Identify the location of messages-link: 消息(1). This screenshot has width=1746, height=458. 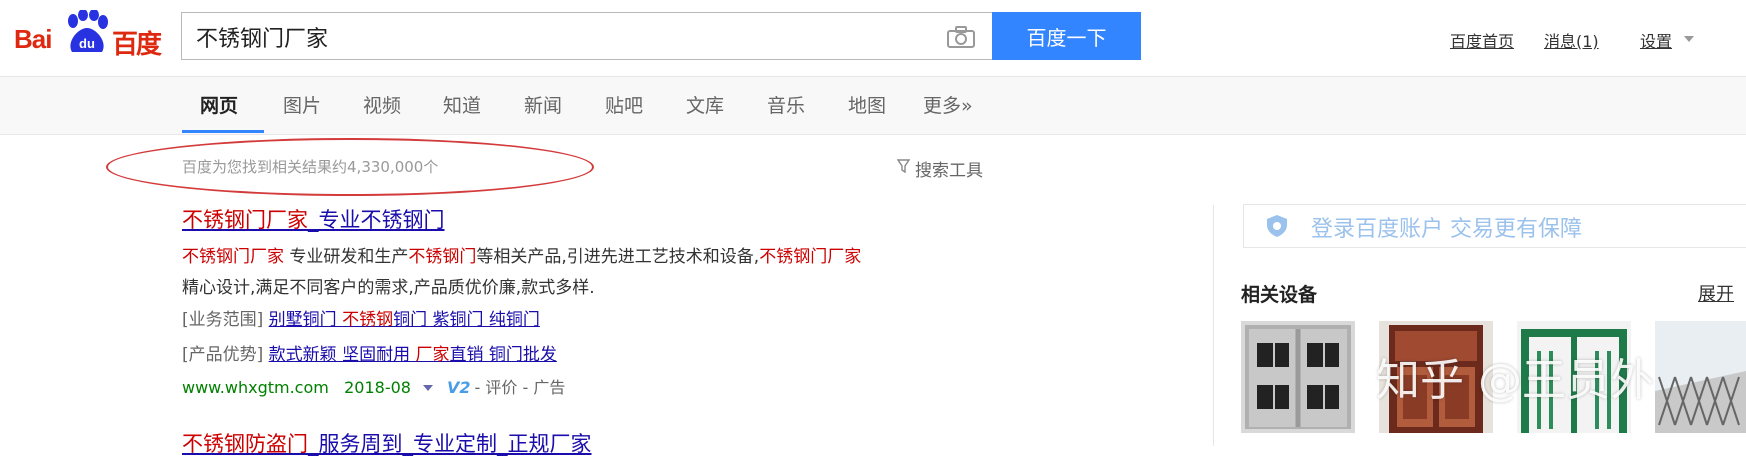
(1571, 40).